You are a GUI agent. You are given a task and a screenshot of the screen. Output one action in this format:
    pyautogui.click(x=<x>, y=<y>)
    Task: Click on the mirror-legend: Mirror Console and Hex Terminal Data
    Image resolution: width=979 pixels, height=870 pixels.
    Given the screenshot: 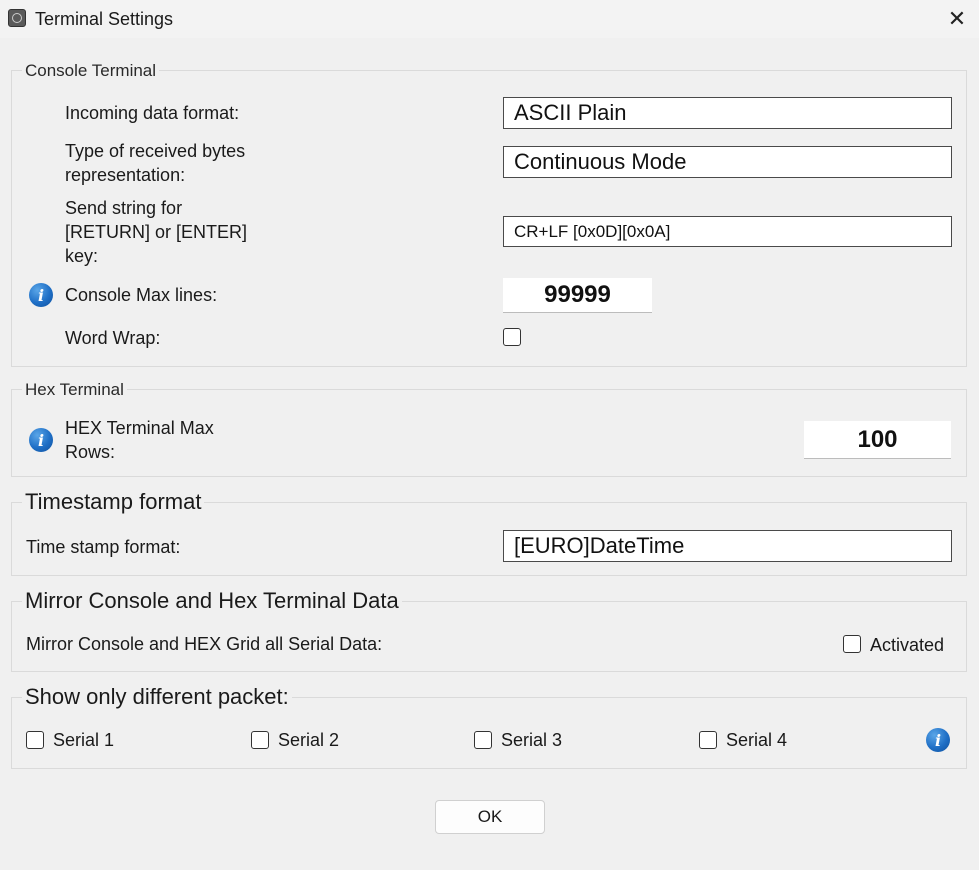 What is the action you would take?
    pyautogui.click(x=212, y=601)
    